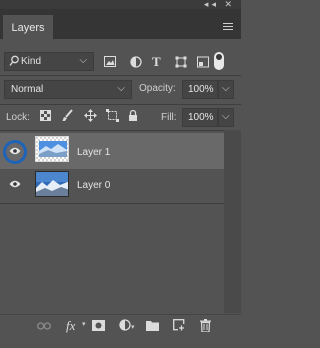  Describe the element at coordinates (45, 117) in the screenshot. I see `lock-transparent-pixels-icon` at that location.